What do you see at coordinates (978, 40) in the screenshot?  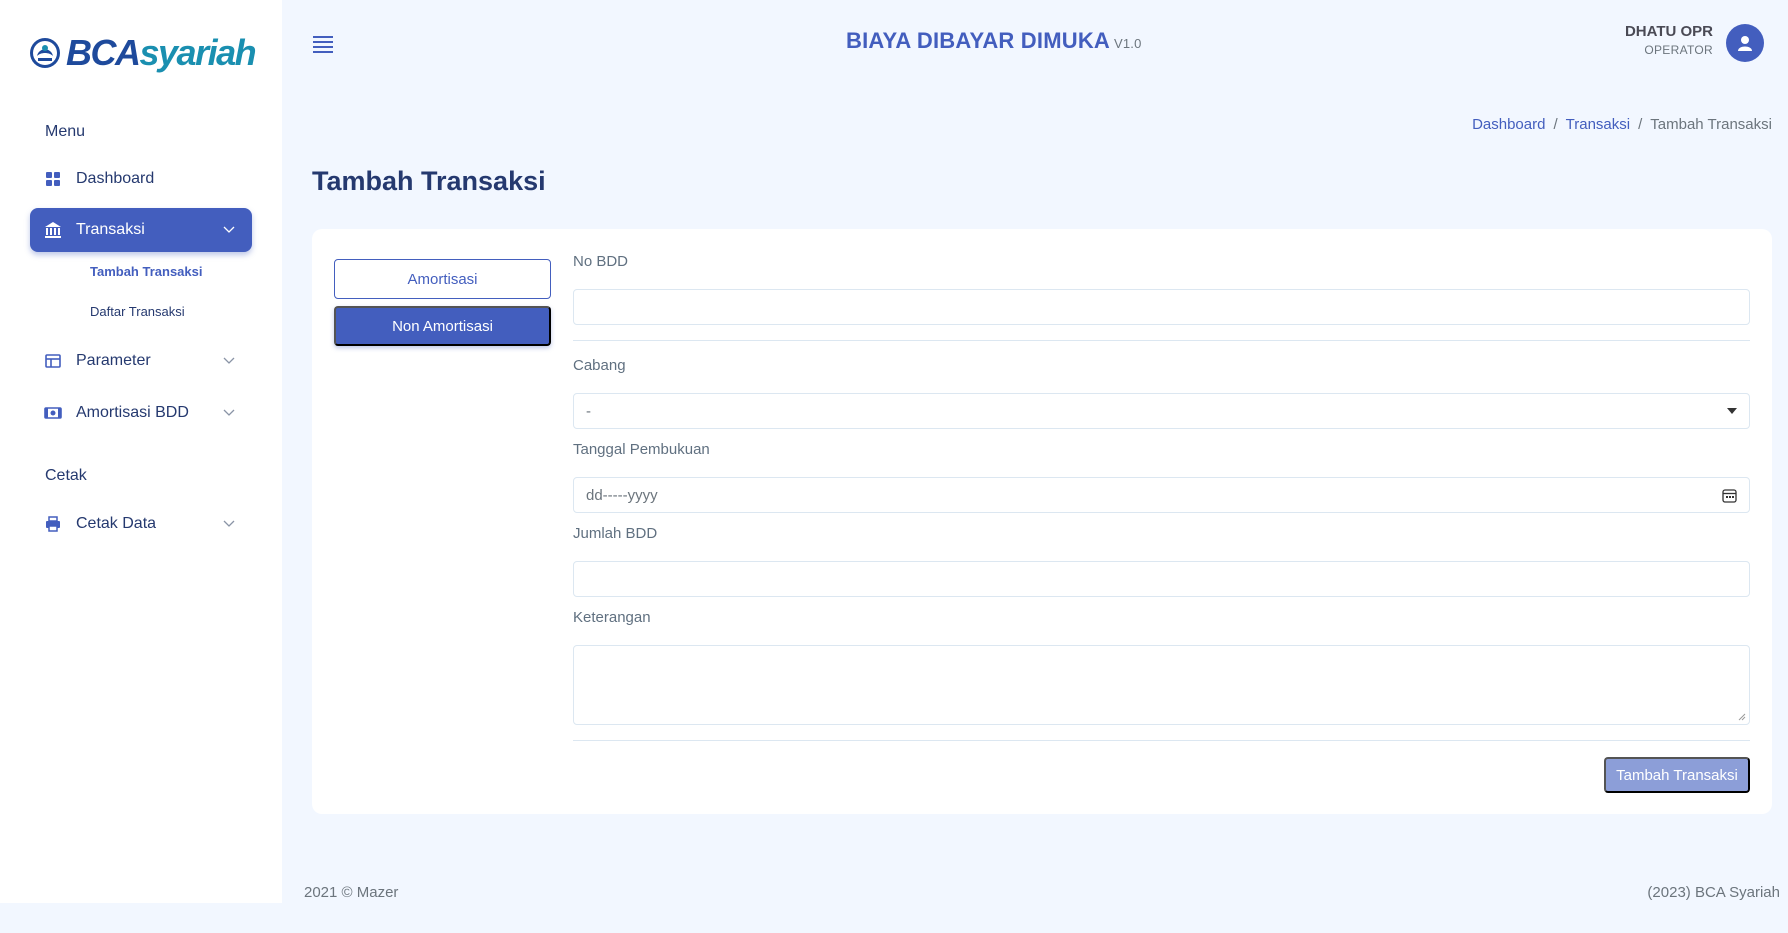 I see `app-title-text: BIAYA DIBAYAR DIMUKA` at bounding box center [978, 40].